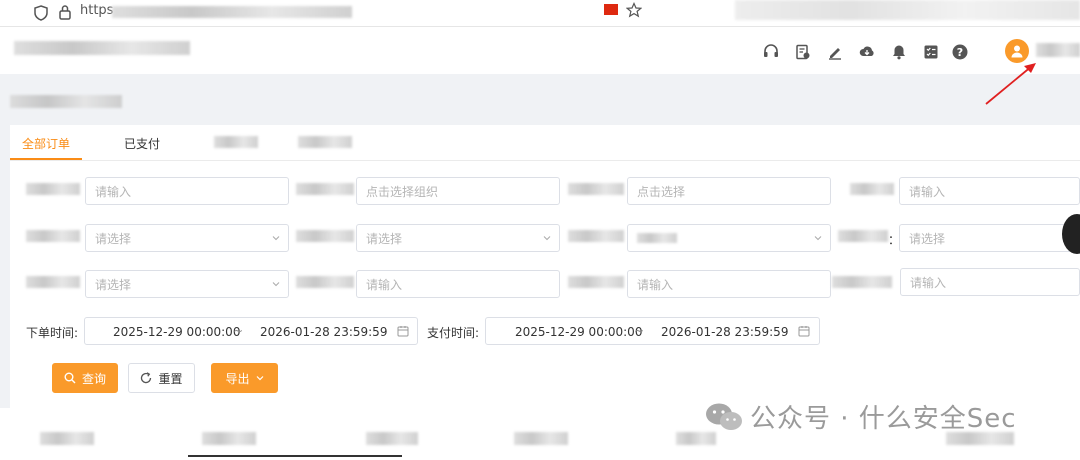  Describe the element at coordinates (899, 52) in the screenshot. I see `bell-icon` at that location.